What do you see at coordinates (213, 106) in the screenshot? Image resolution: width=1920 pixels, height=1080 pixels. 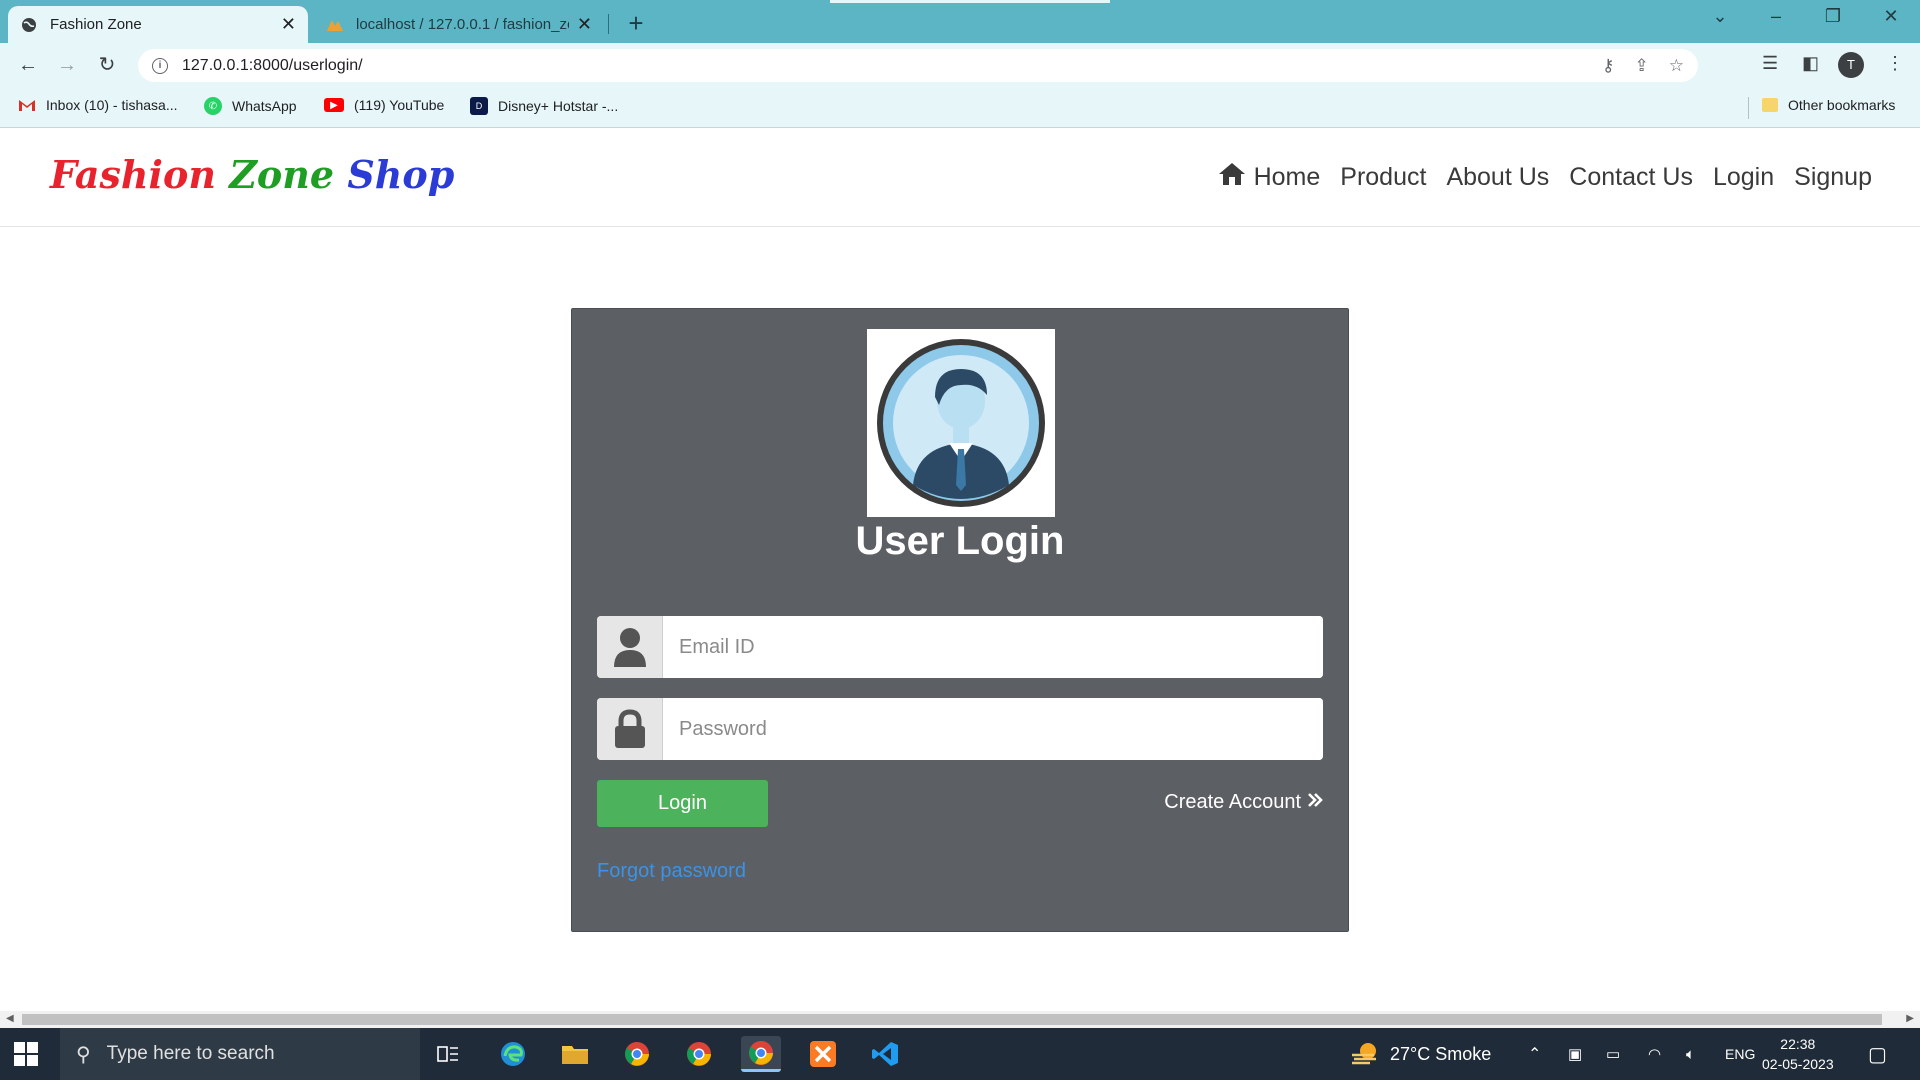 I see `whatsapp-icon: ✆` at bounding box center [213, 106].